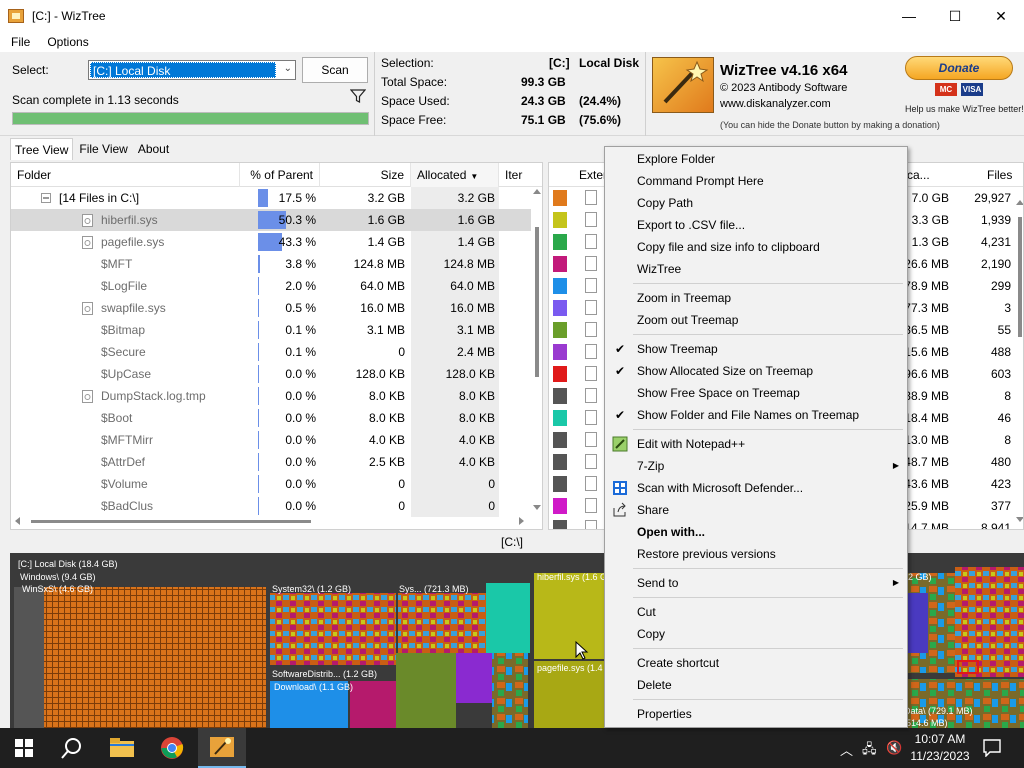 The height and width of the screenshot is (768, 1024). I want to click on tree-row-root-files: [14 Files in C:\] 17.5 % 3.2 GB 3.2 GB, so click(271, 198).